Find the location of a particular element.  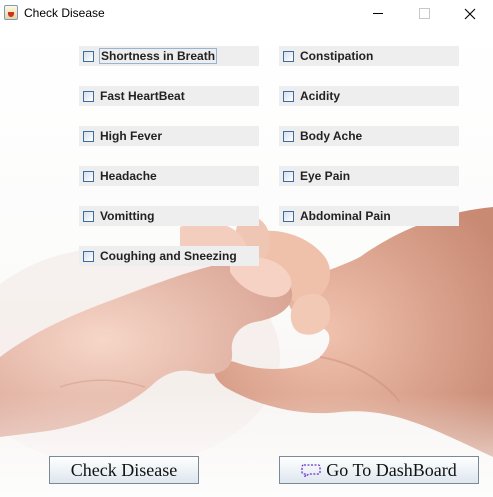

symptom-checkbox-constipation: Constipation is located at coordinates (369, 56).